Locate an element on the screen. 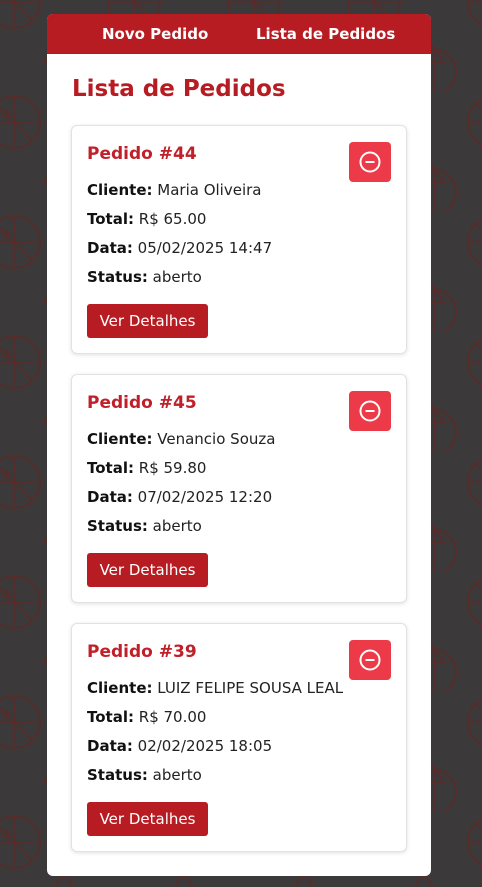  total-value: R$ 59.80 is located at coordinates (172, 468).